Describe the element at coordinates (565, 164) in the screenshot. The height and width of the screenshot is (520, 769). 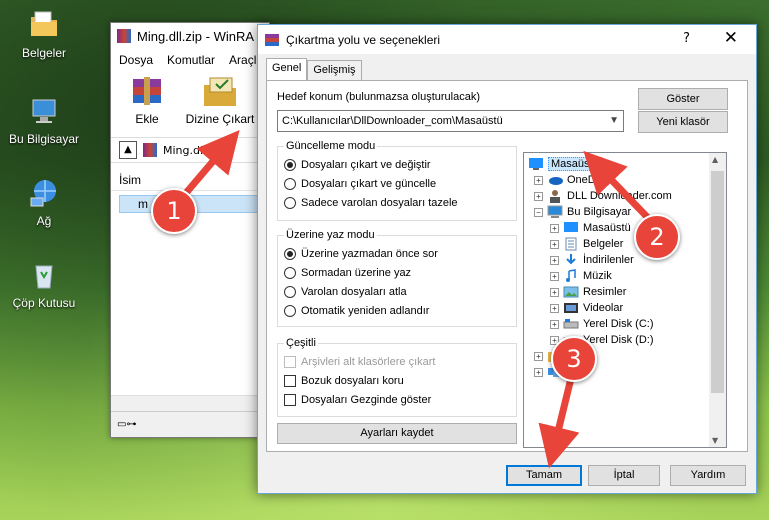
I see `tree-node-desktop: Masaüstü` at that location.